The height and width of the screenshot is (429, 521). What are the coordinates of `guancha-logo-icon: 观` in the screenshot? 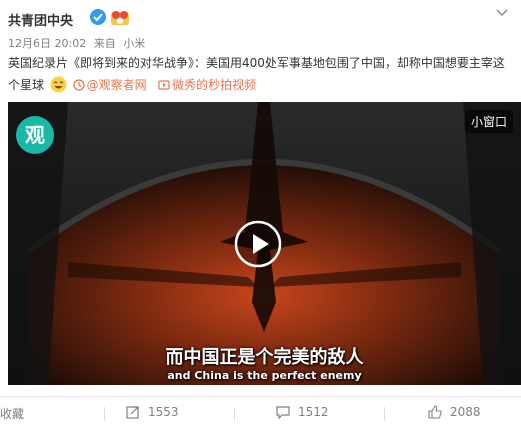 It's located at (35, 135).